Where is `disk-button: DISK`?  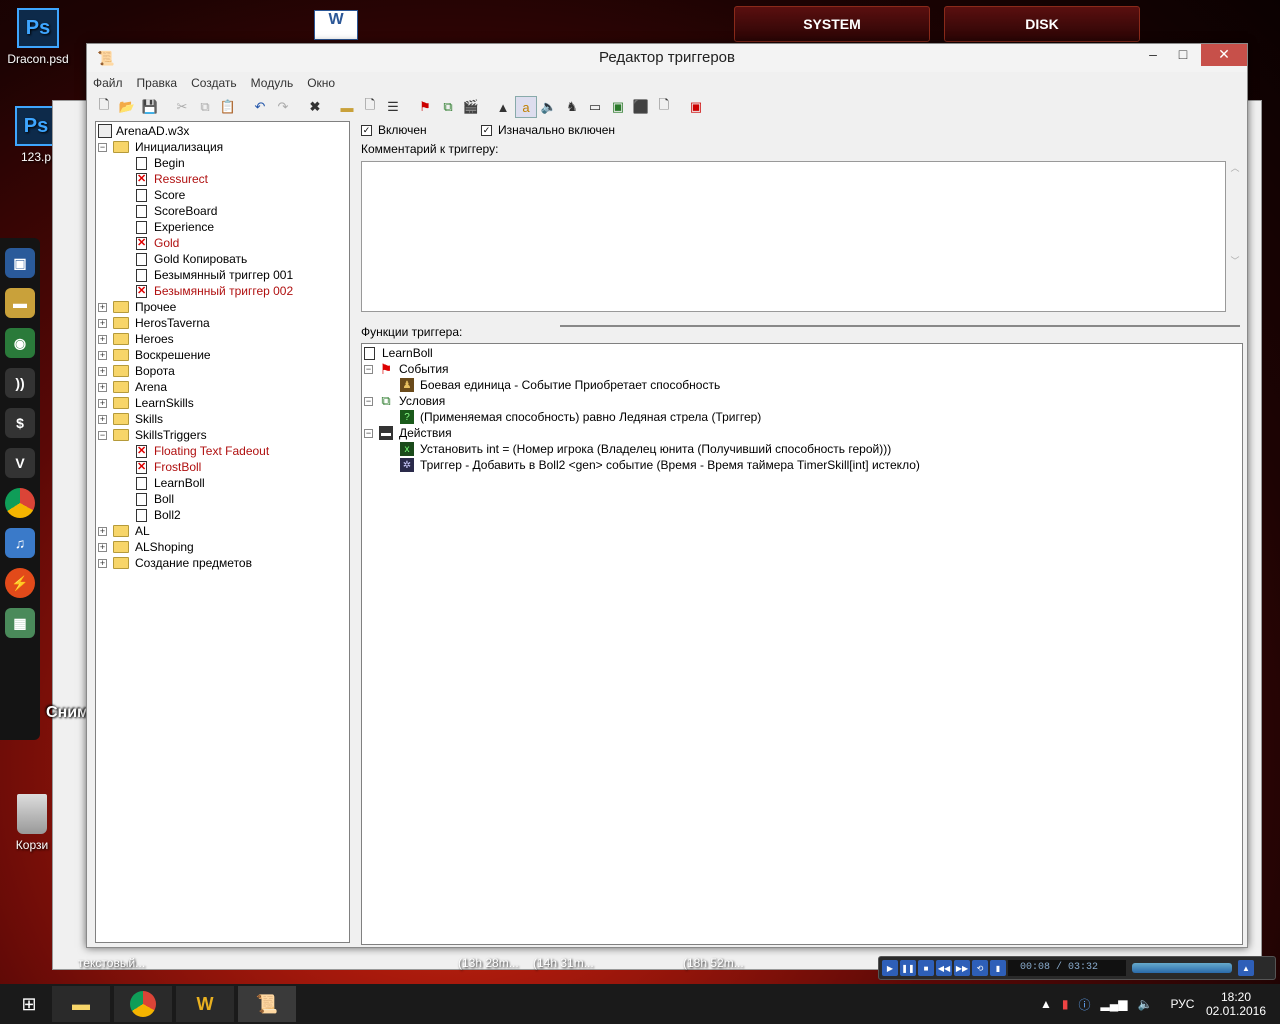 disk-button: DISK is located at coordinates (1042, 24).